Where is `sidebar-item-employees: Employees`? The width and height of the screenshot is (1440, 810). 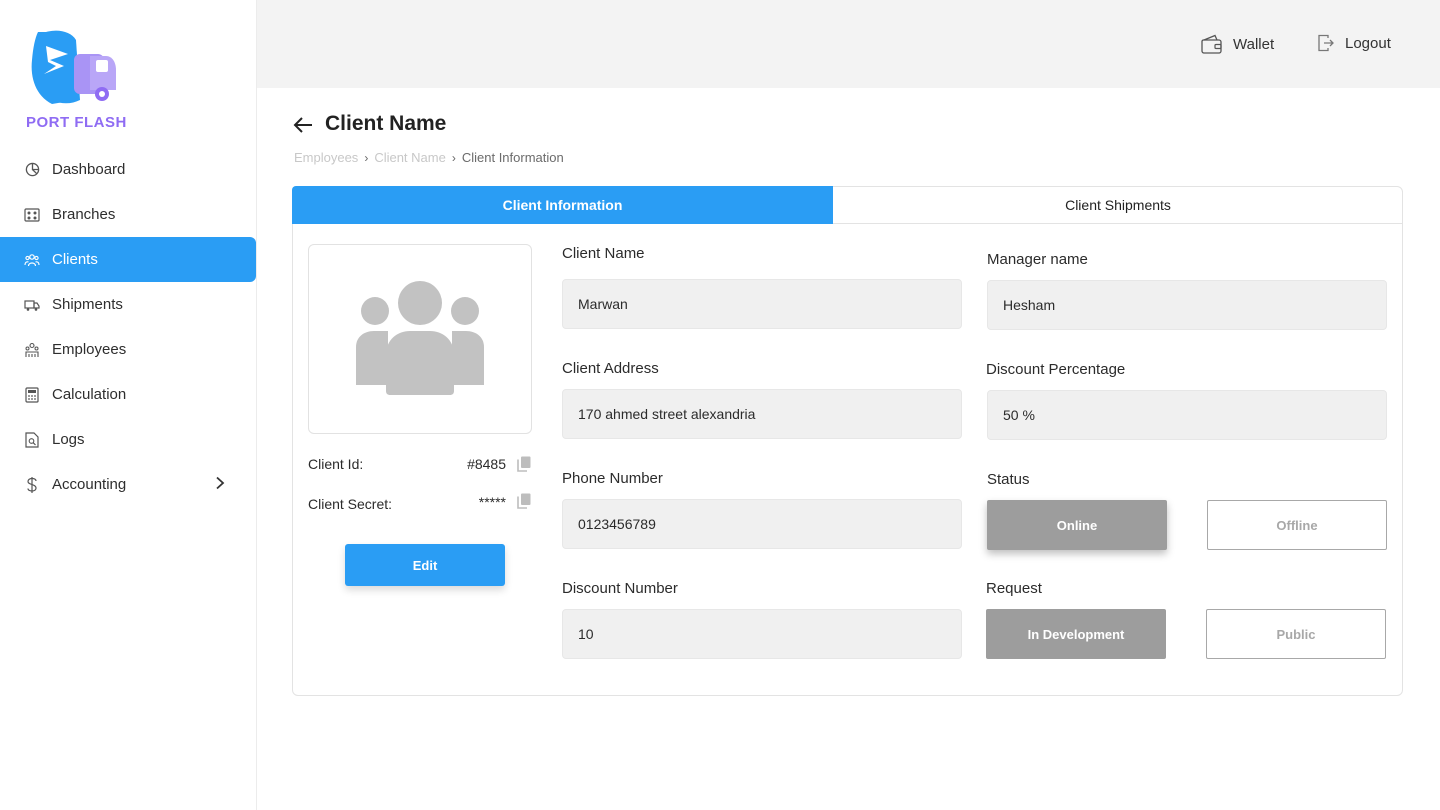 sidebar-item-employees: Employees is located at coordinates (128, 349).